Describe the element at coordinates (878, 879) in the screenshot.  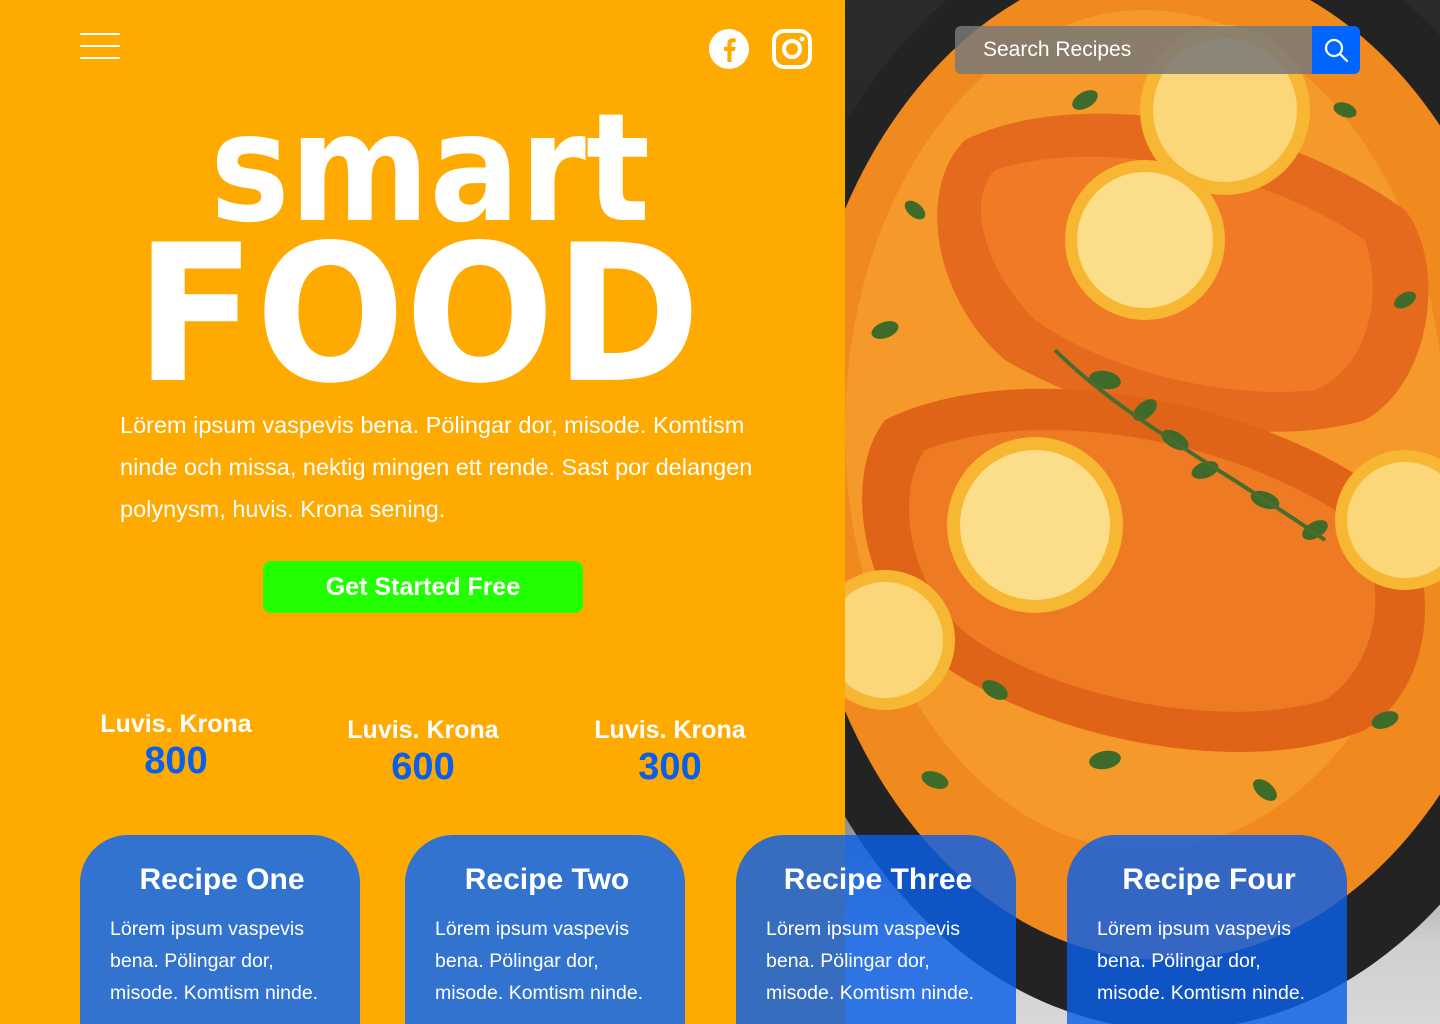
I see `recipe-title: Recipe Three` at that location.